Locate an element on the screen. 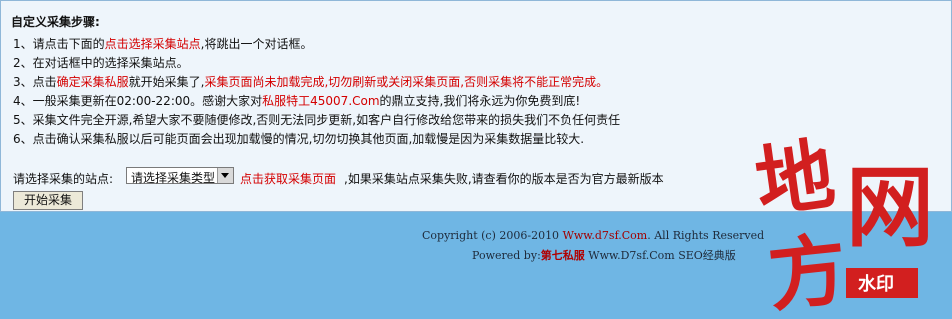  step-3-warning: 采集页面尚未加载完成,切勿刷新或关闭采集页面,否则采集将不能正常完成。 is located at coordinates (406, 82).